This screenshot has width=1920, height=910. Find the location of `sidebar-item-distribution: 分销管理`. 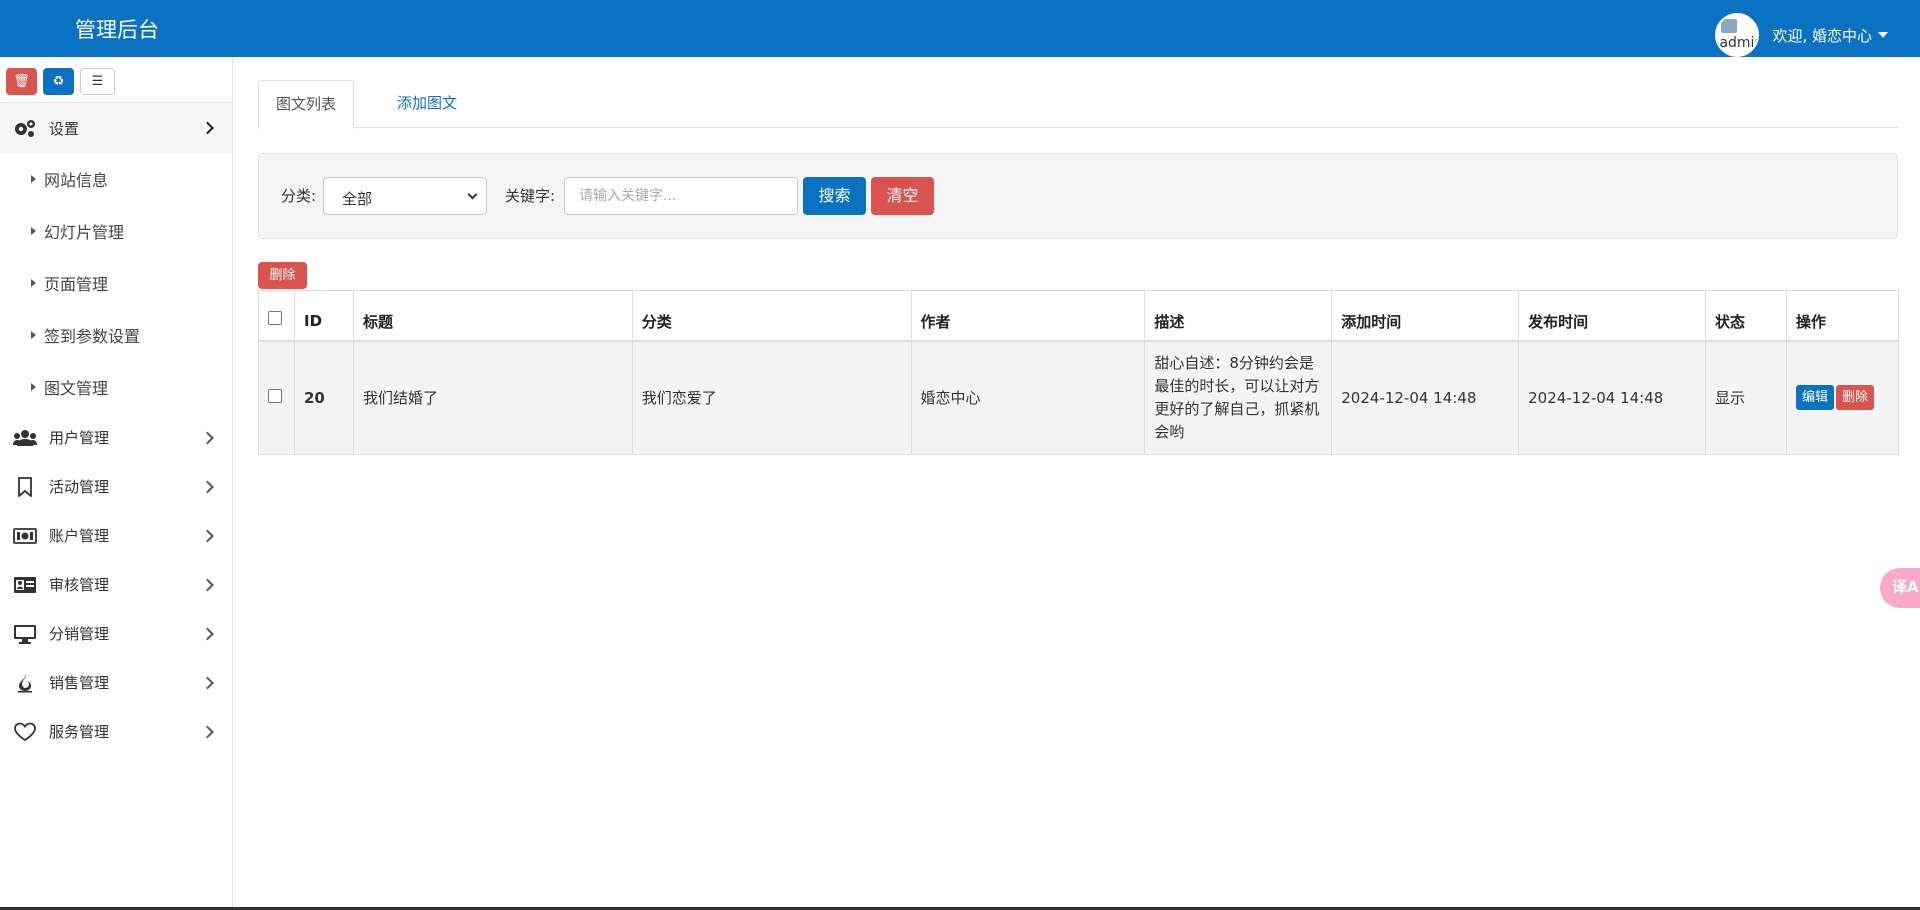

sidebar-item-distribution: 分销管理 is located at coordinates (116, 633).